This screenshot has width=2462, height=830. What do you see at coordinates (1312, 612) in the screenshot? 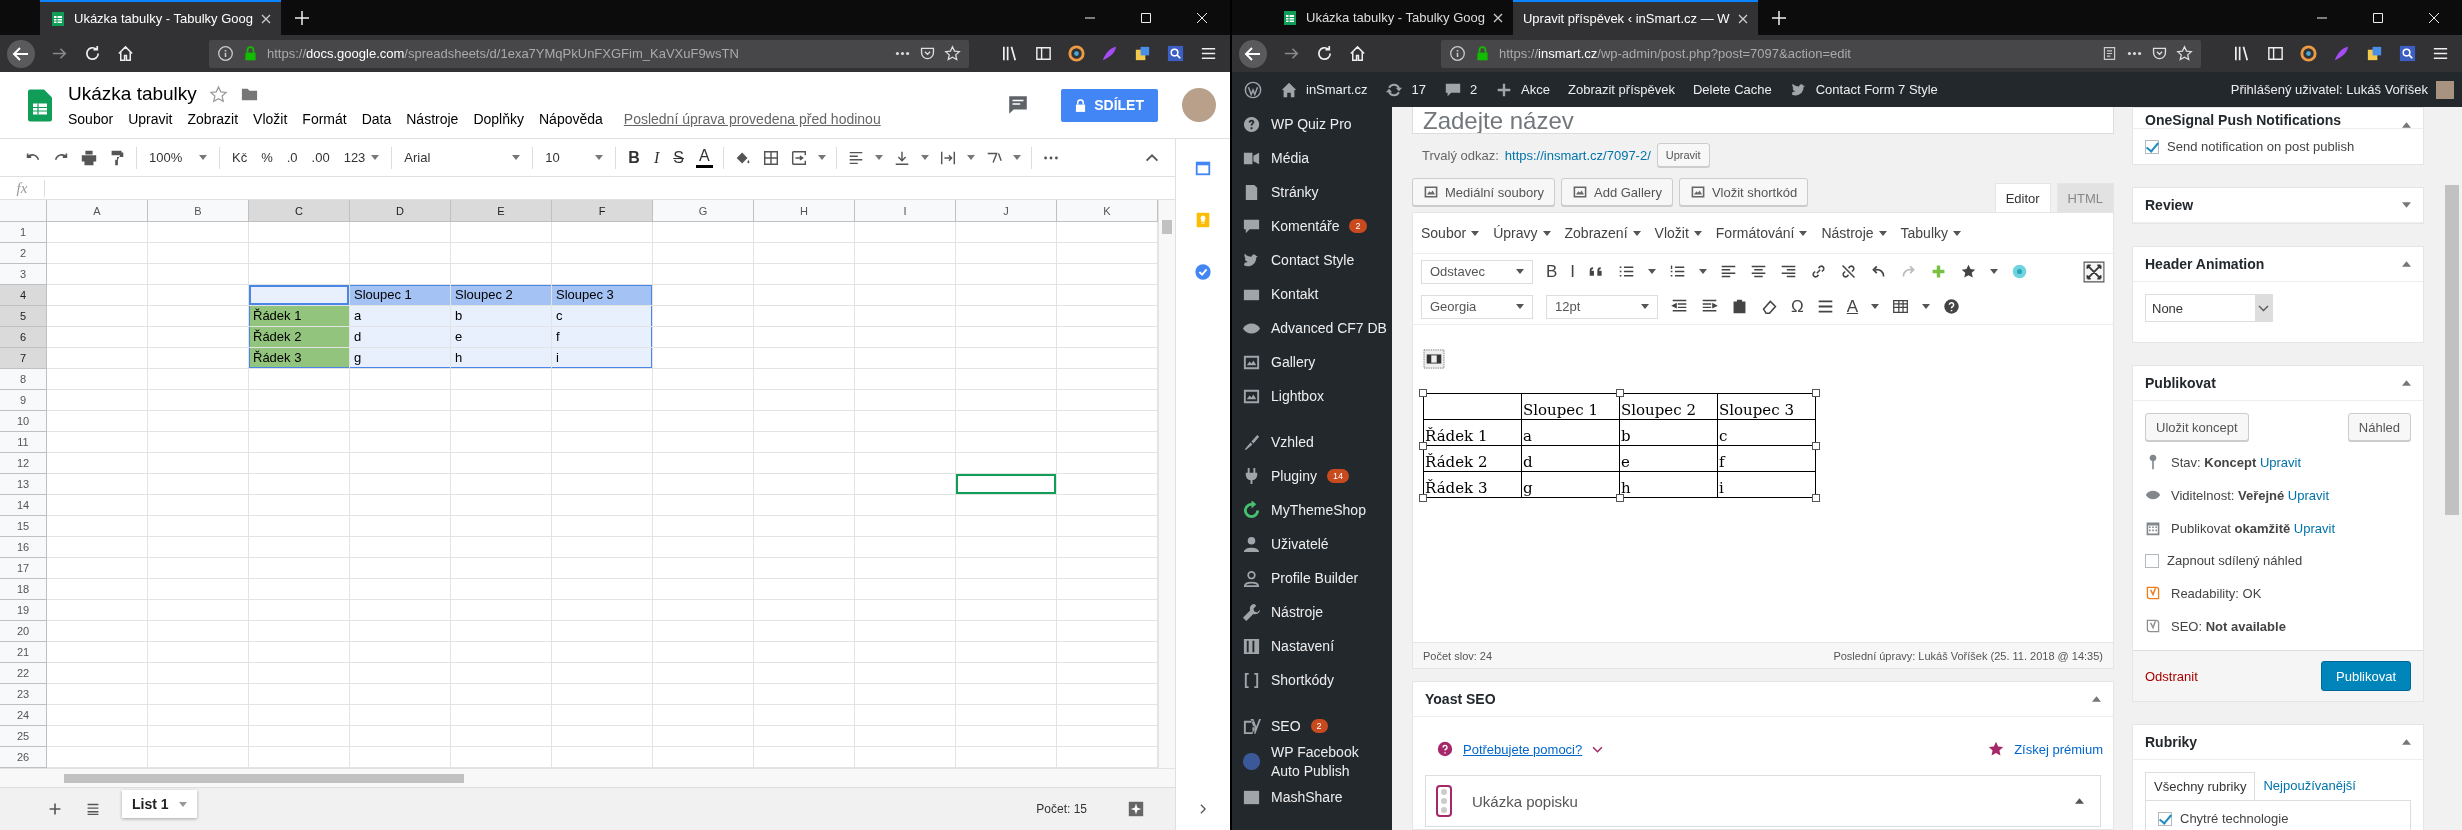
I see `sidebar-item: Nástroje` at bounding box center [1312, 612].